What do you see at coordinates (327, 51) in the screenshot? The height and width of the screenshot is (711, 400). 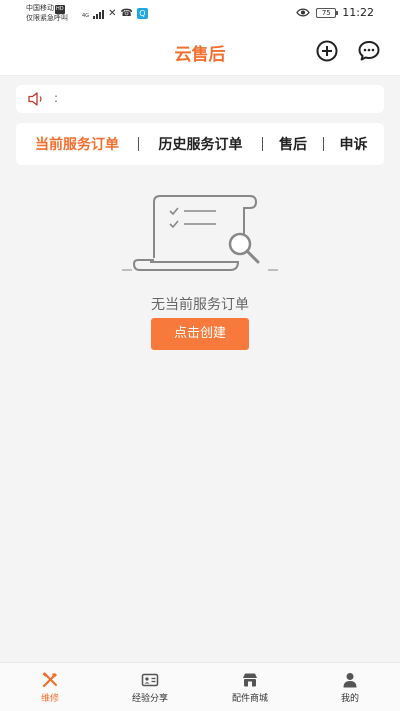 I see `add-circle-icon` at bounding box center [327, 51].